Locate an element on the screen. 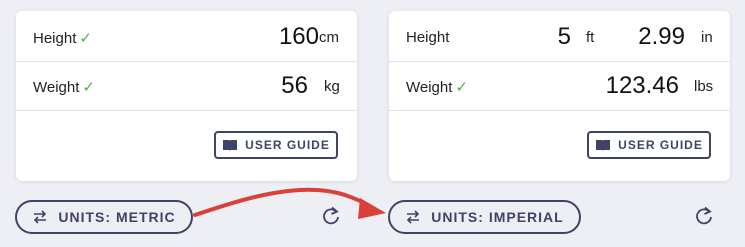  height-row: Height 5 ft 2.99 in is located at coordinates (559, 37).